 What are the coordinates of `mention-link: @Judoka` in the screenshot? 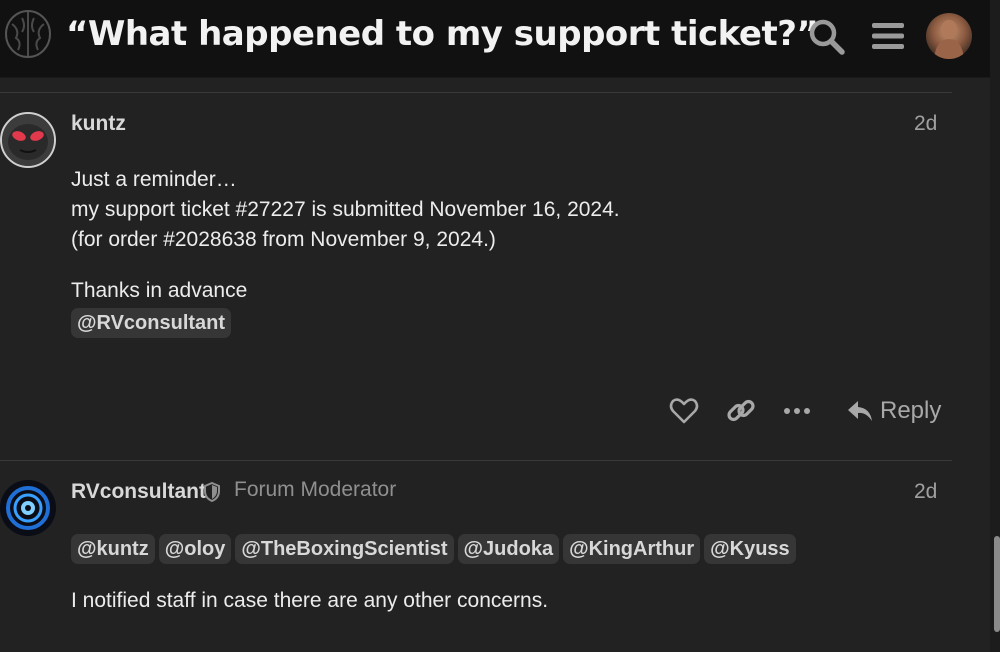 It's located at (508, 549).